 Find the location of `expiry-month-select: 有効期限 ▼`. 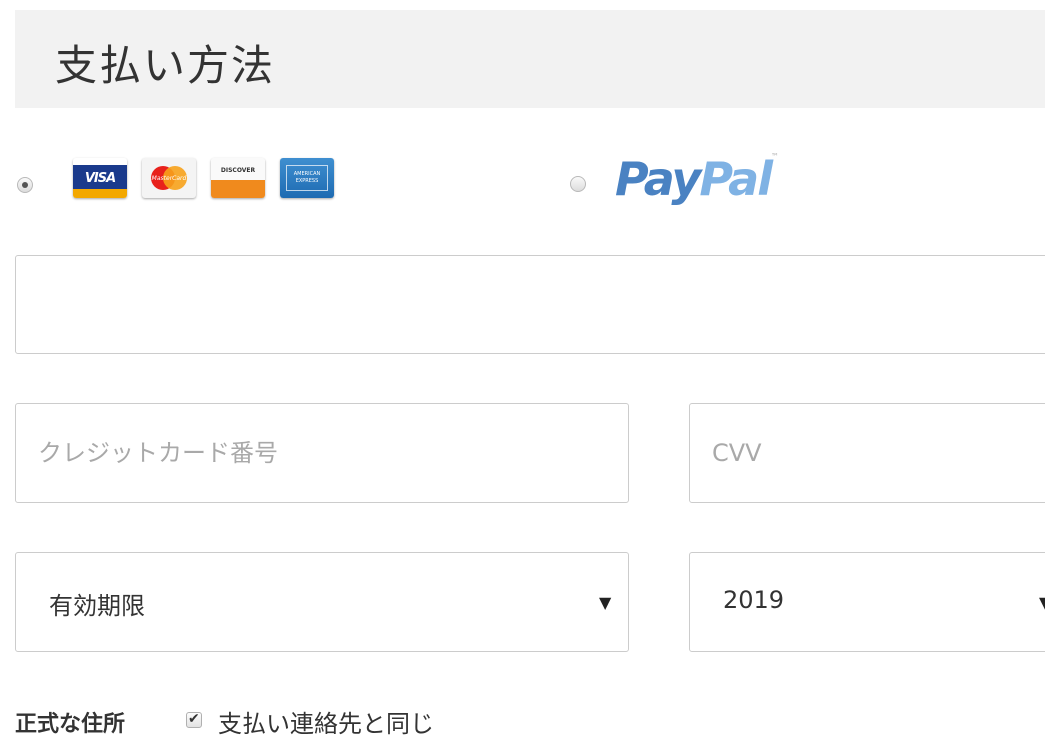

expiry-month-select: 有効期限 ▼ is located at coordinates (322, 602).